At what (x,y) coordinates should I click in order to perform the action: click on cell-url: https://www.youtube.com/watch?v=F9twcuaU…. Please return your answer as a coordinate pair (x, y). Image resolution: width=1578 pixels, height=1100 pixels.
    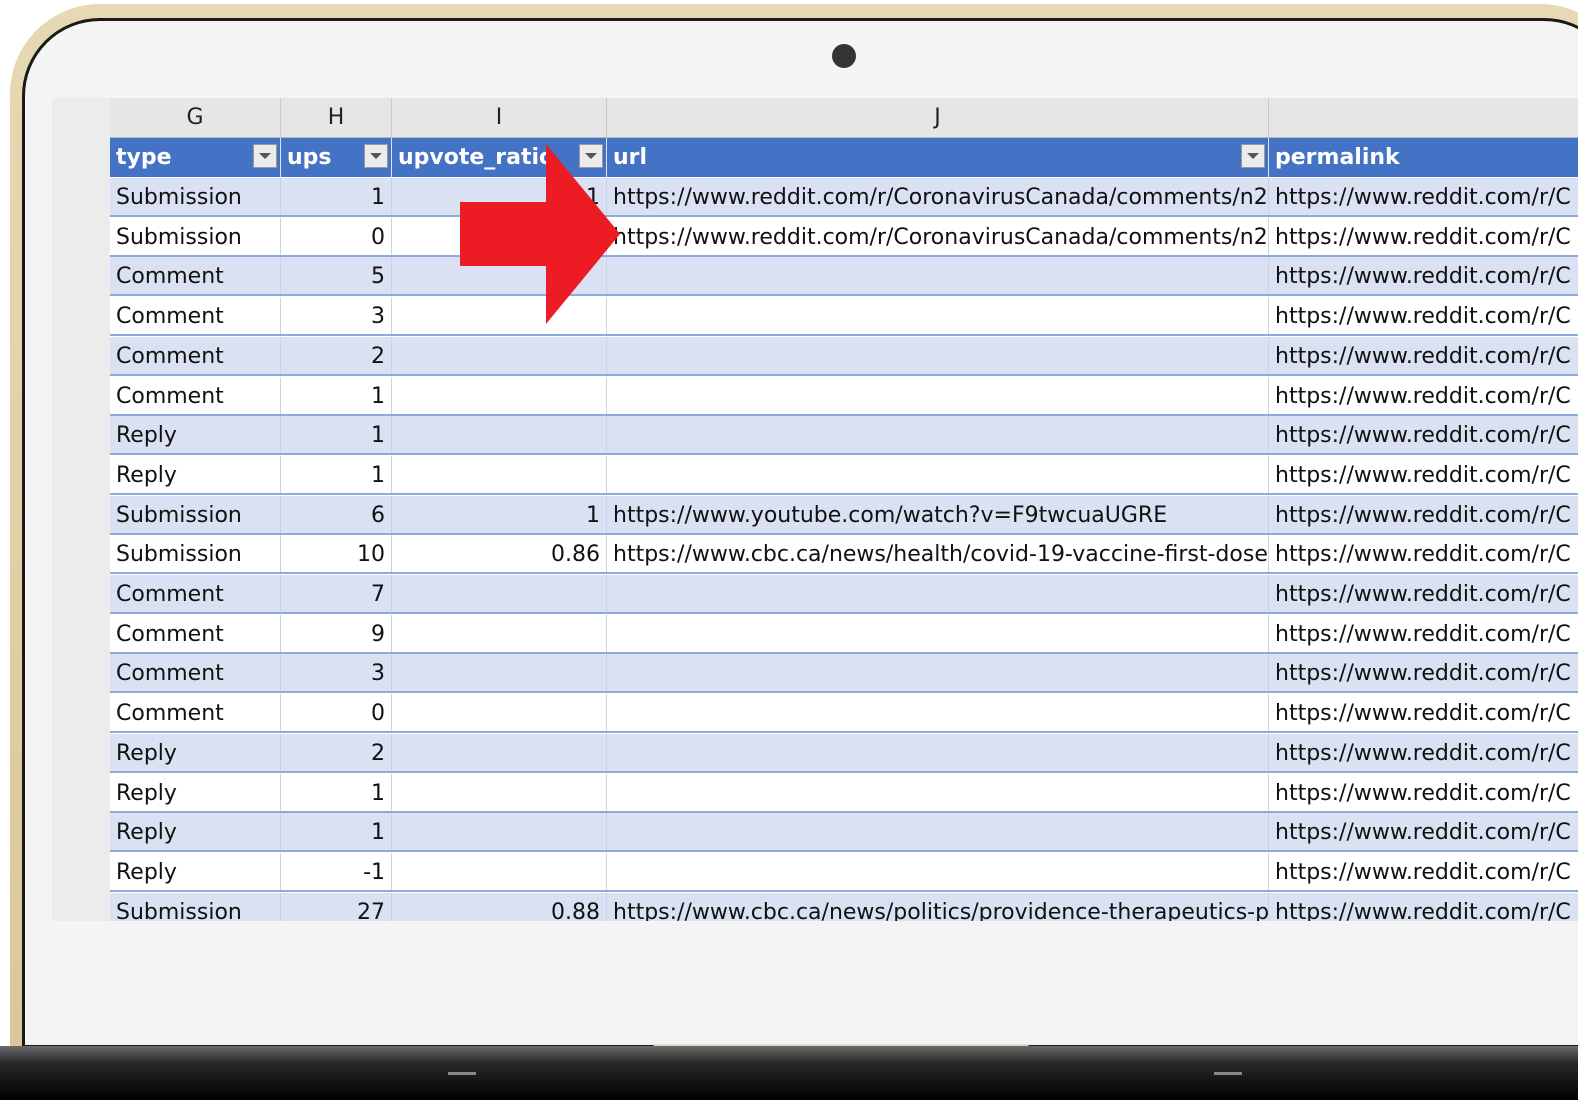
    Looking at the image, I should click on (938, 514).